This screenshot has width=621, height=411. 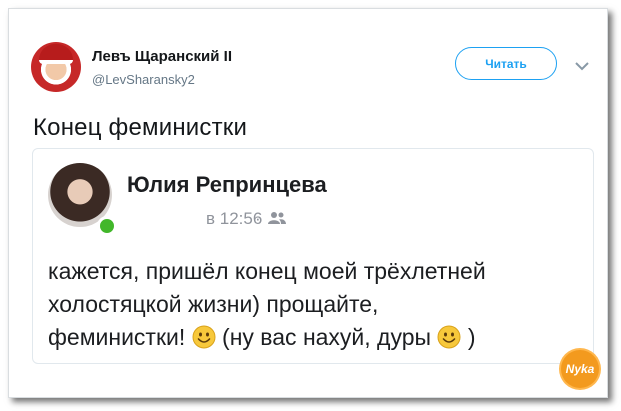 What do you see at coordinates (107, 226) in the screenshot?
I see `online-status-dot` at bounding box center [107, 226].